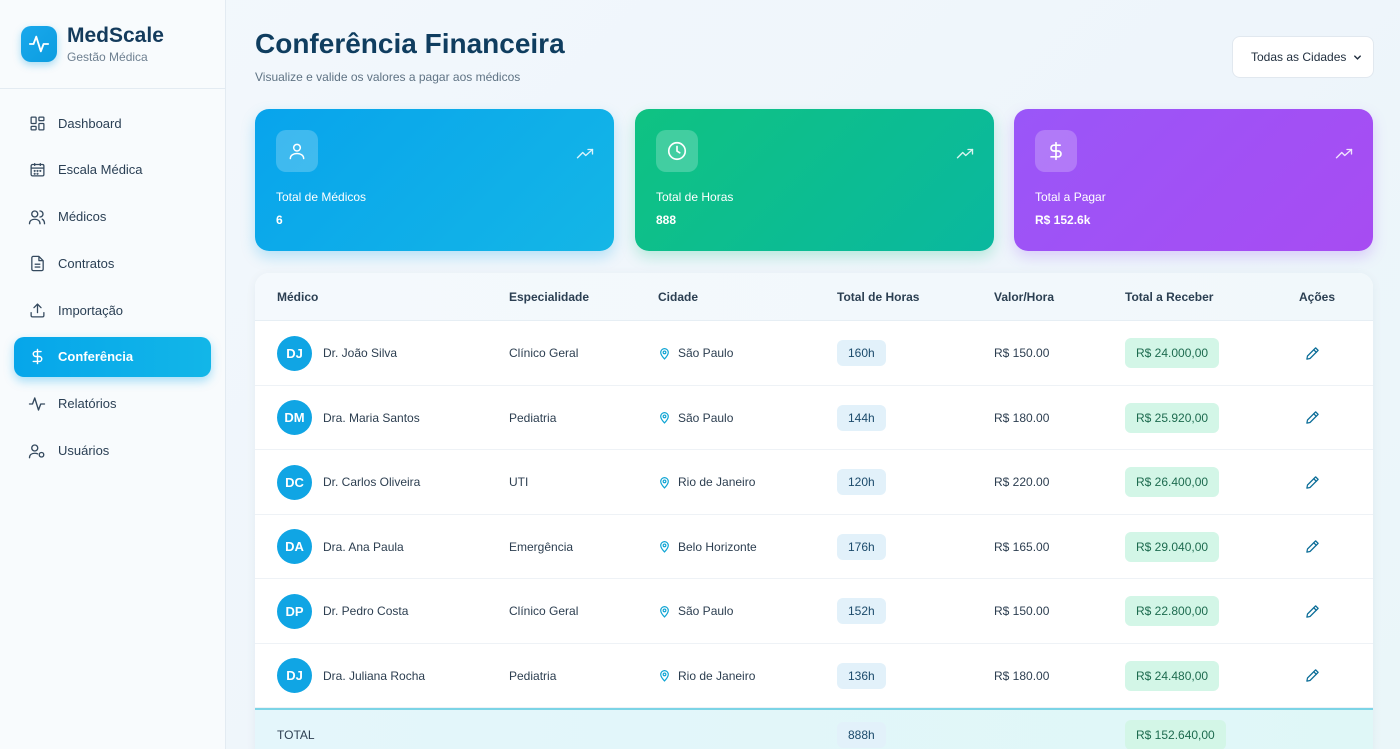 The image size is (1400, 749). I want to click on trending-up-icon, so click(1344, 156).